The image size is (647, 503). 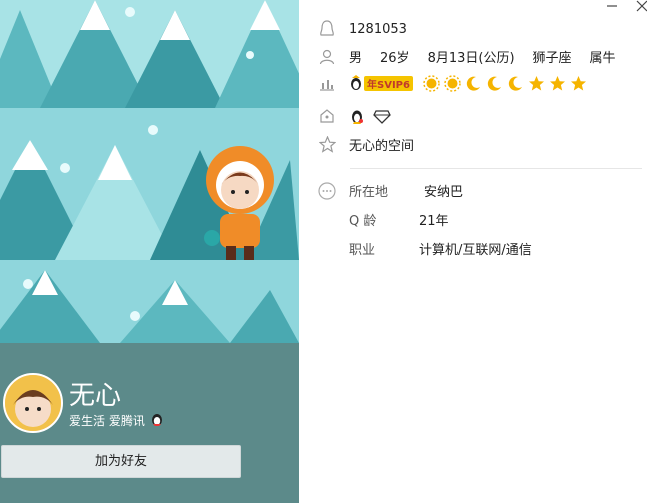 What do you see at coordinates (327, 83) in the screenshot?
I see `level-chart-icon` at bounding box center [327, 83].